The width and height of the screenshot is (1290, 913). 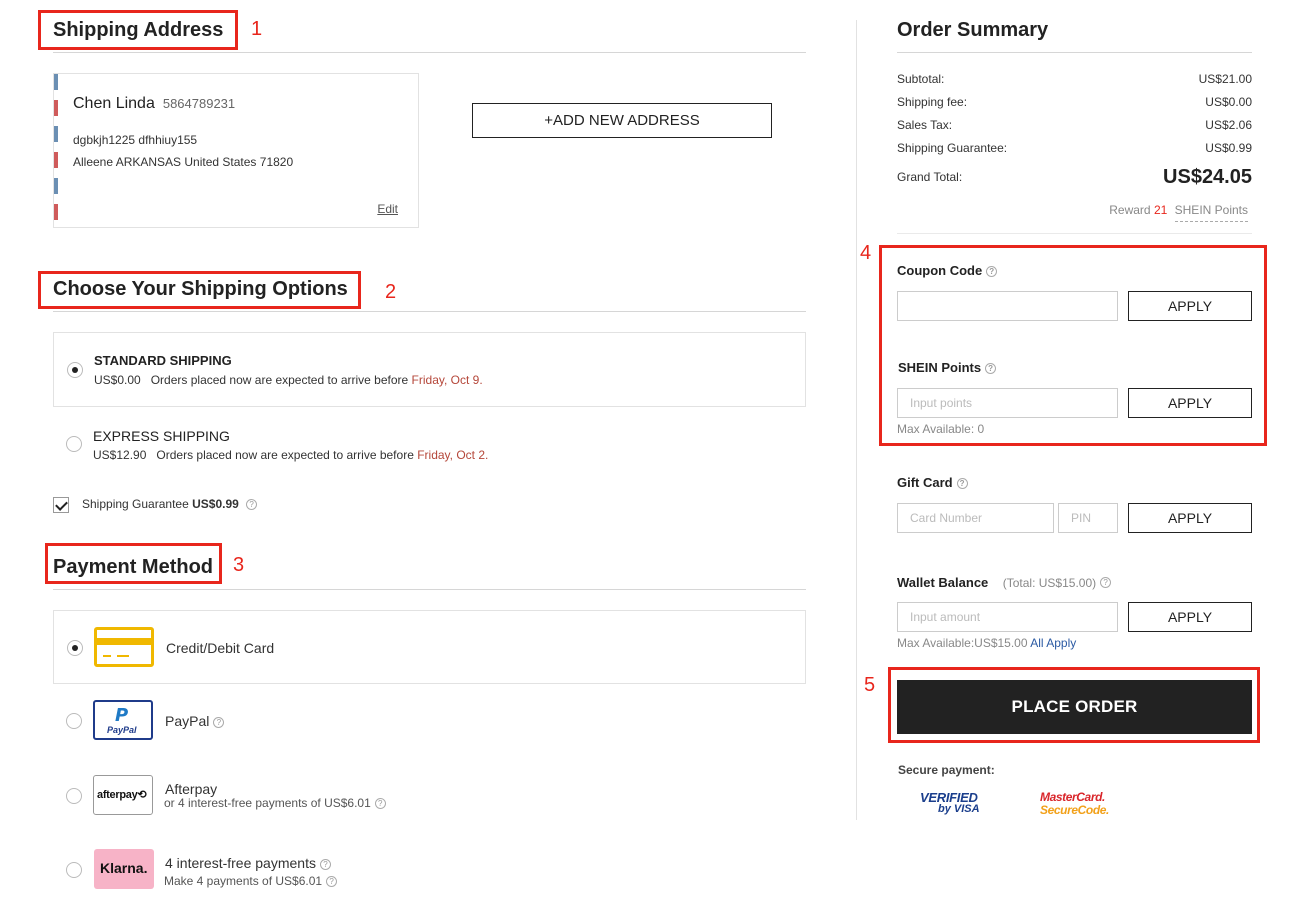 I want to click on standard-shipping-title: STANDARD SHIPPING, so click(x=163, y=360).